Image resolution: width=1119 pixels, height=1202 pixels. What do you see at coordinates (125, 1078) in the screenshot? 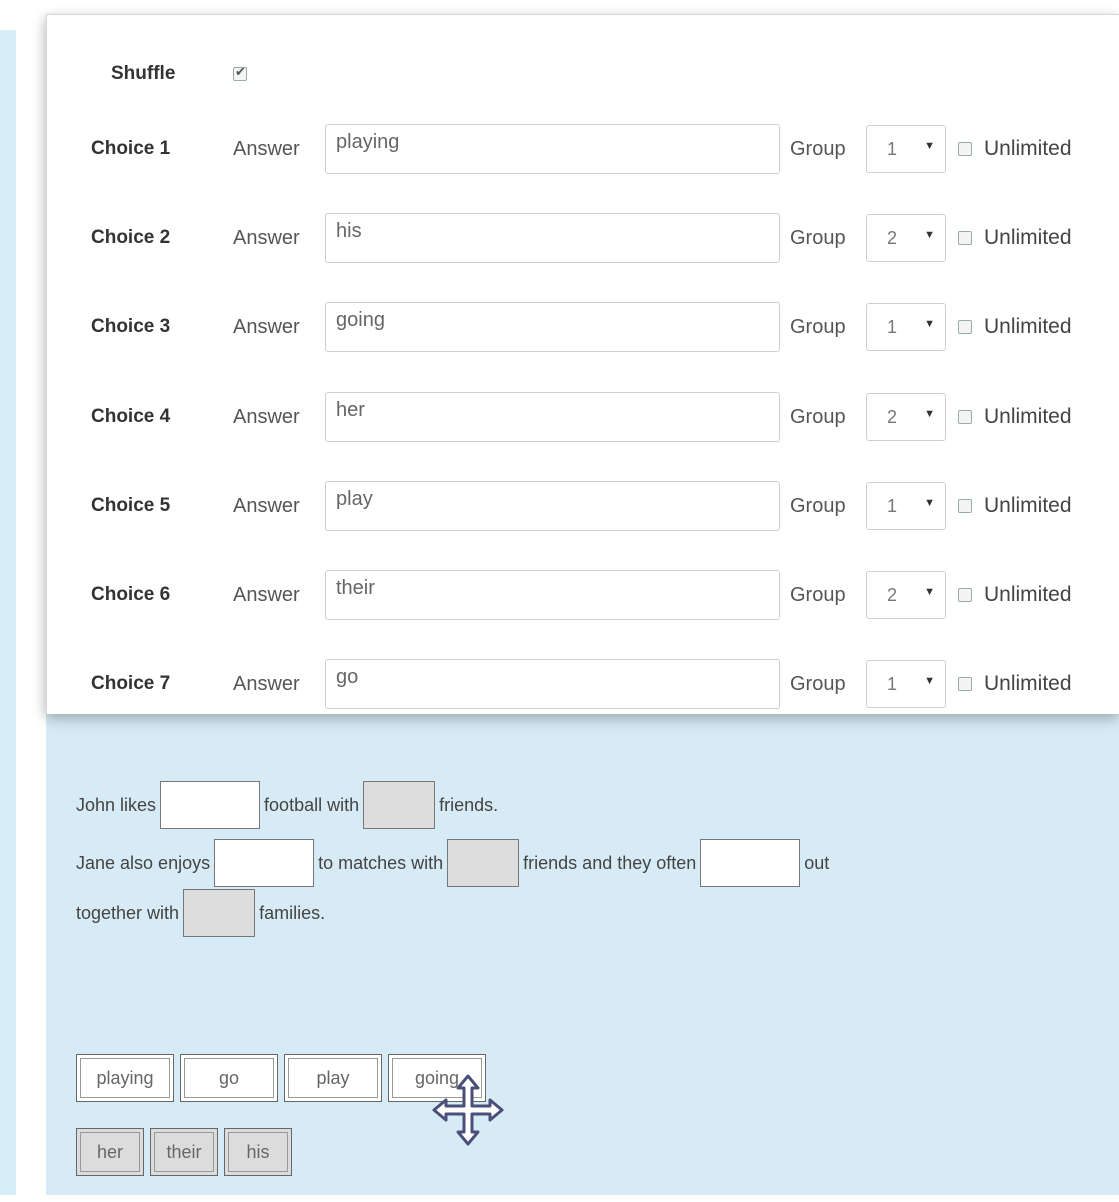
I see `answer-tile: playing` at bounding box center [125, 1078].